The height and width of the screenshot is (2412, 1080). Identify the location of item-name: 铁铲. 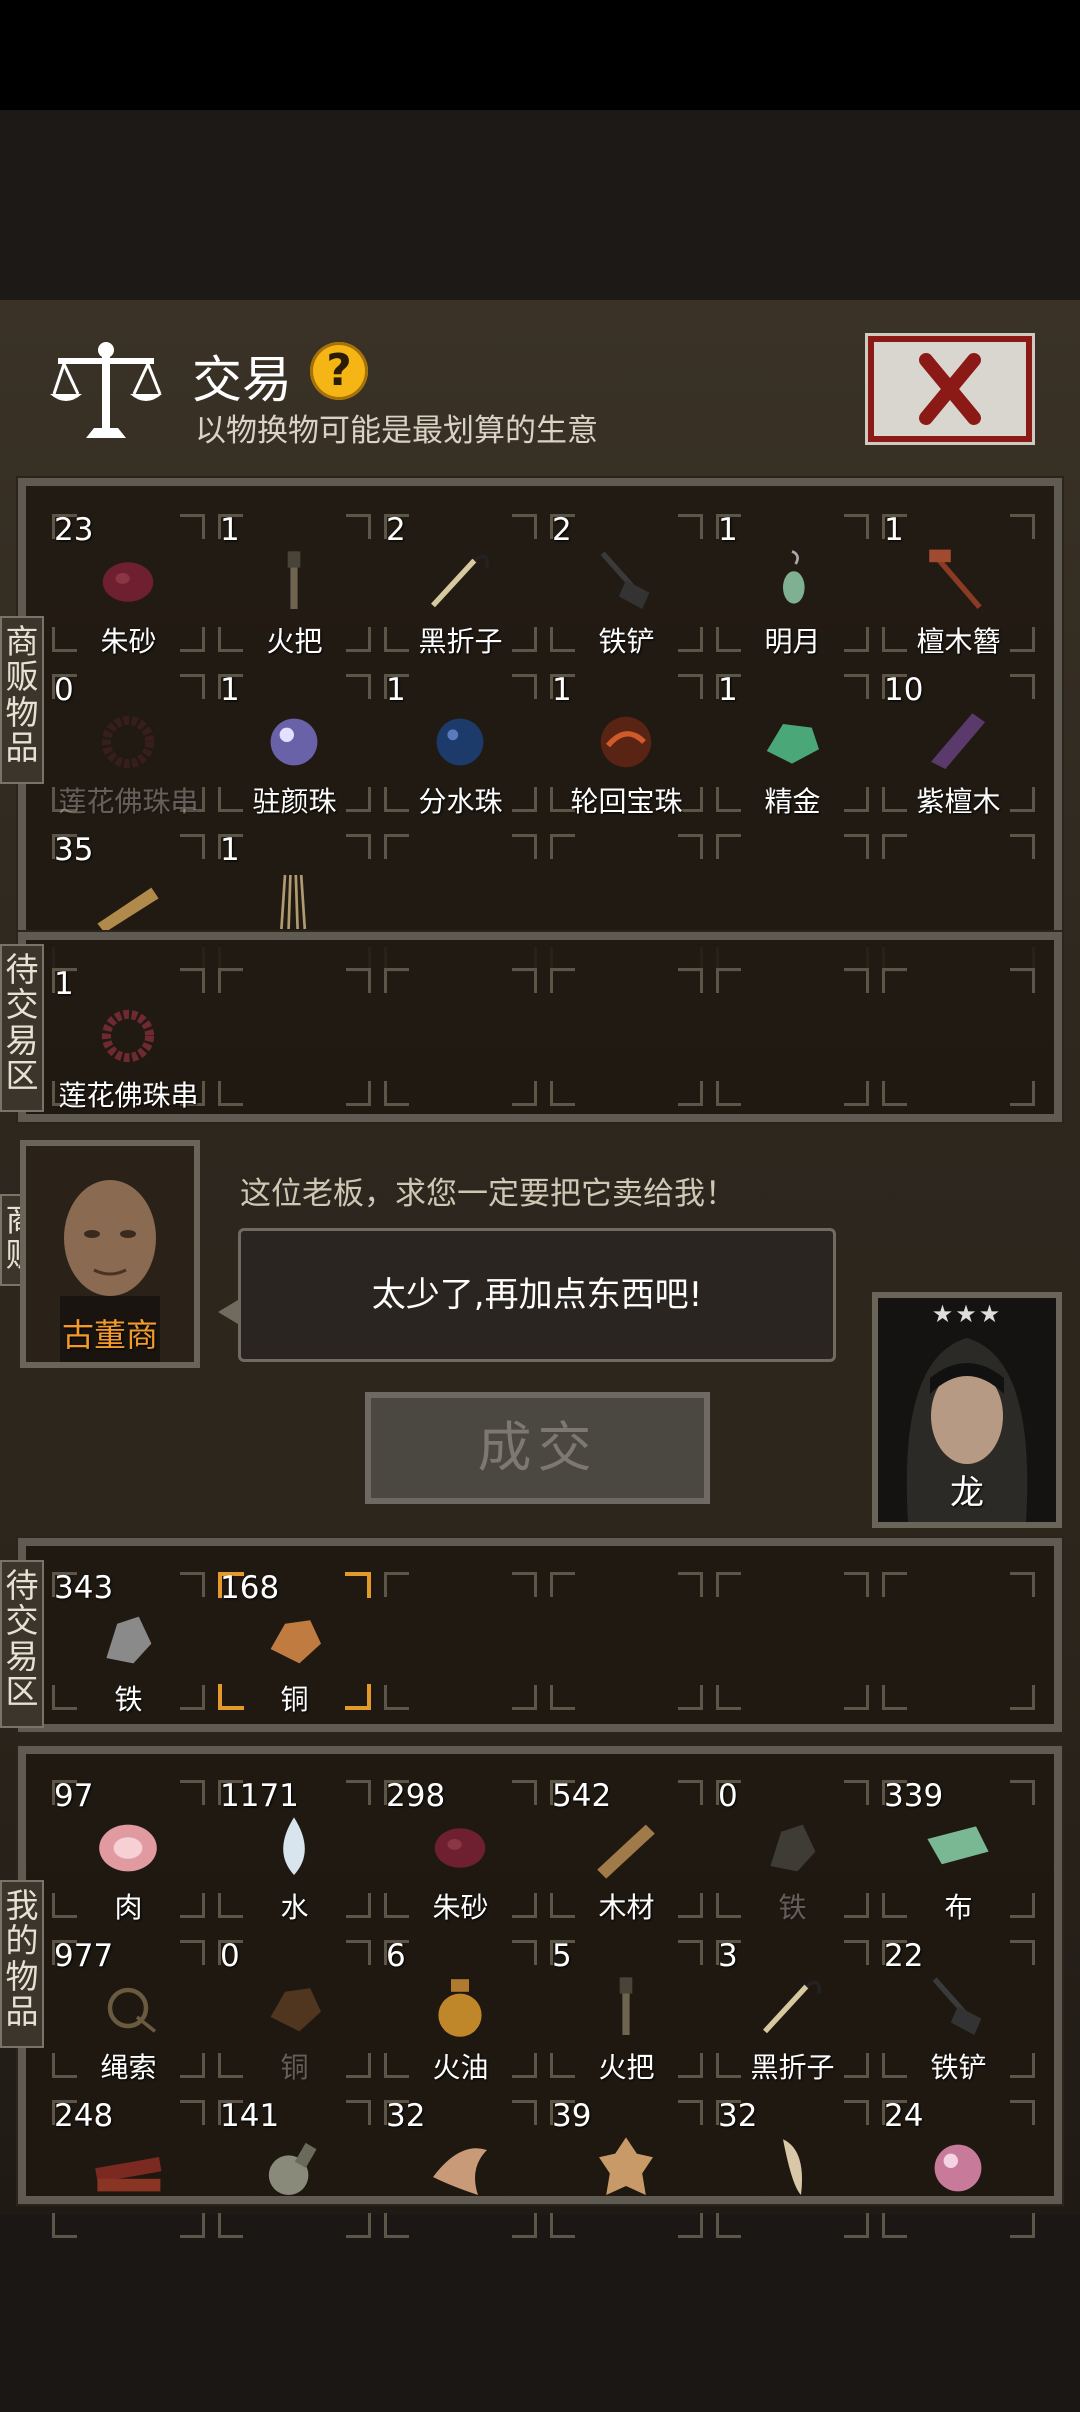
(626, 641).